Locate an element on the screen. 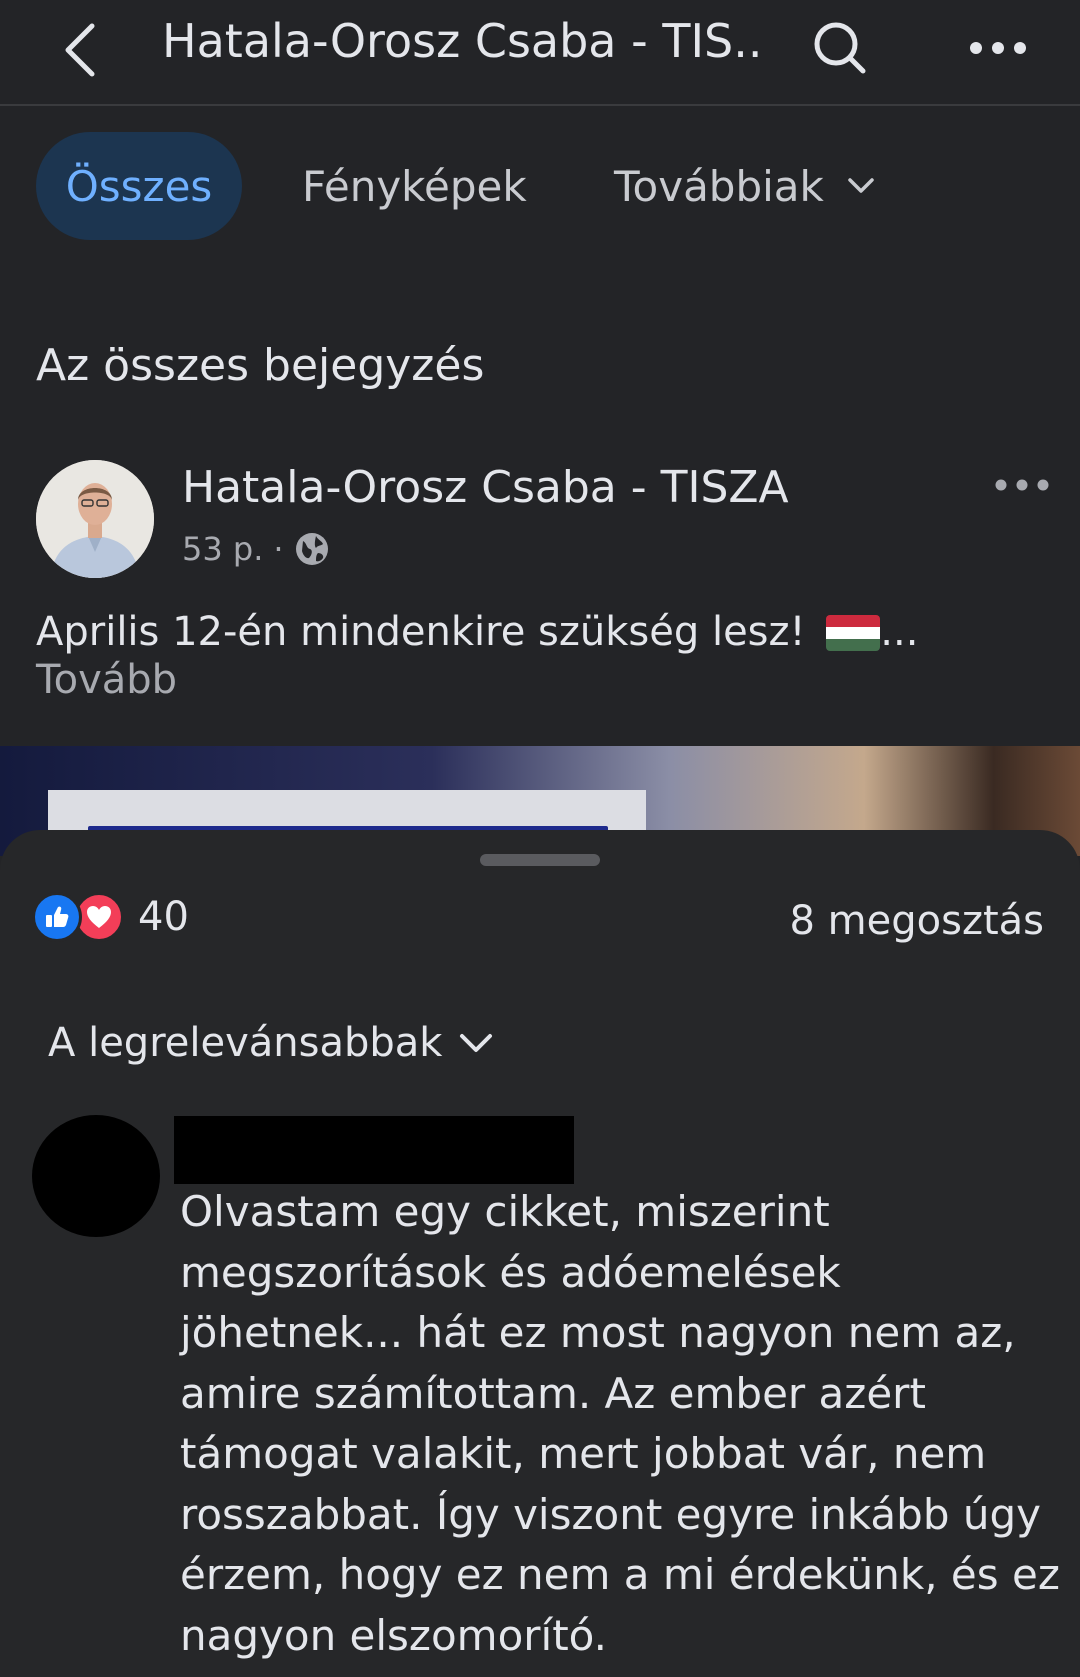 This screenshot has width=1080, height=1677. tab-all: Összes is located at coordinates (139, 186).